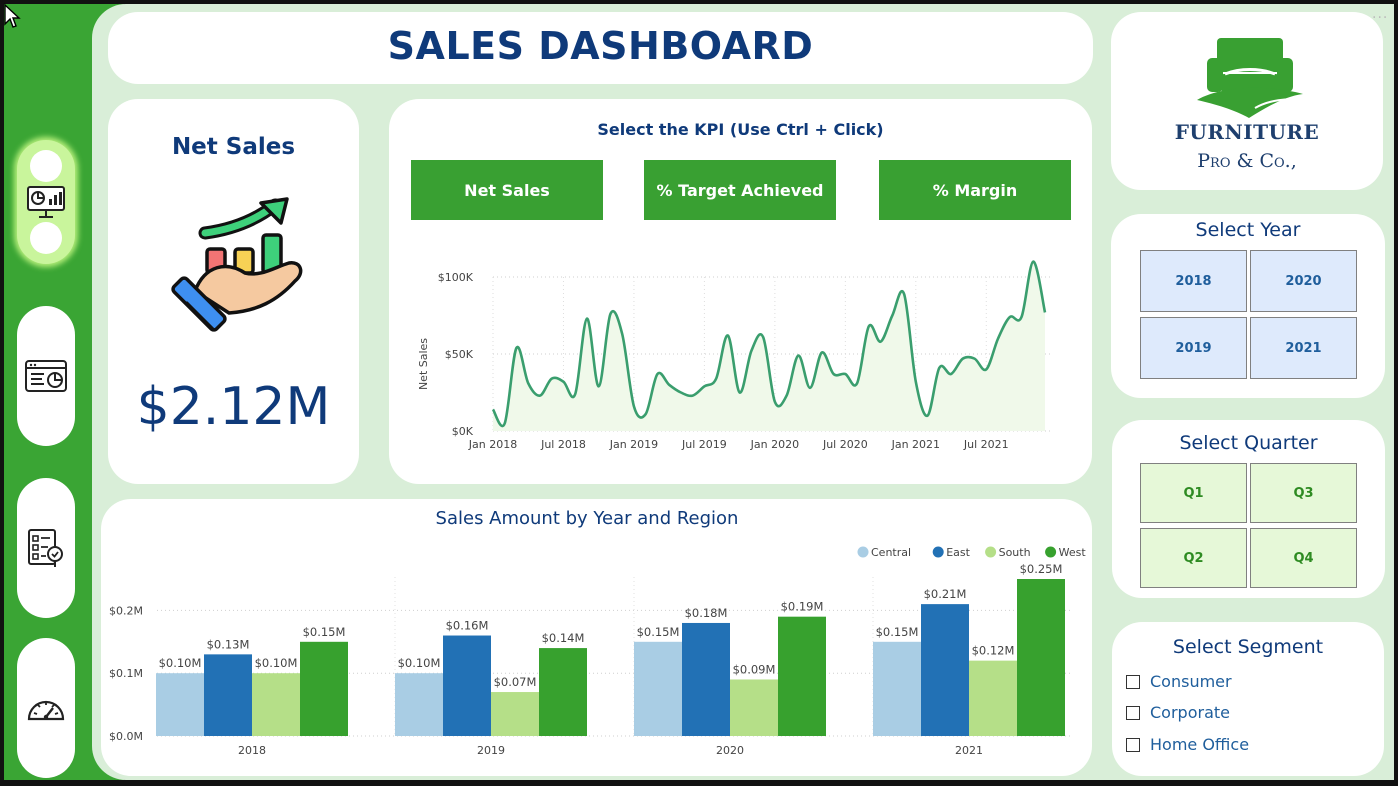 The width and height of the screenshot is (1398, 786). What do you see at coordinates (515, 714) in the screenshot?
I see `bar-2019-south` at bounding box center [515, 714].